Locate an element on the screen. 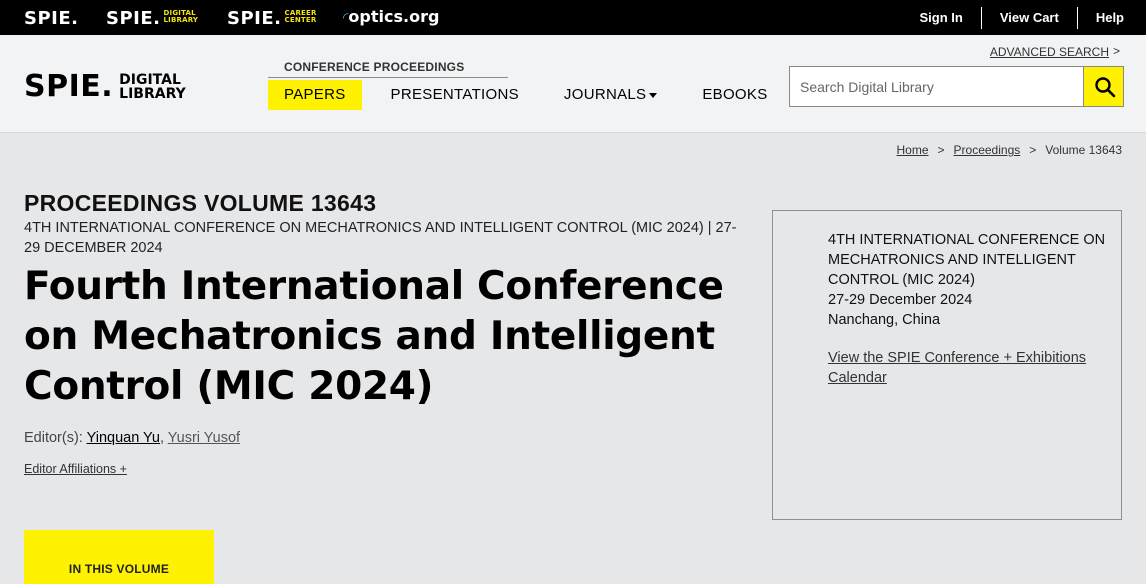 Image resolution: width=1146 pixels, height=584 pixels. conference-location: Nanchang, China is located at coordinates (884, 320).